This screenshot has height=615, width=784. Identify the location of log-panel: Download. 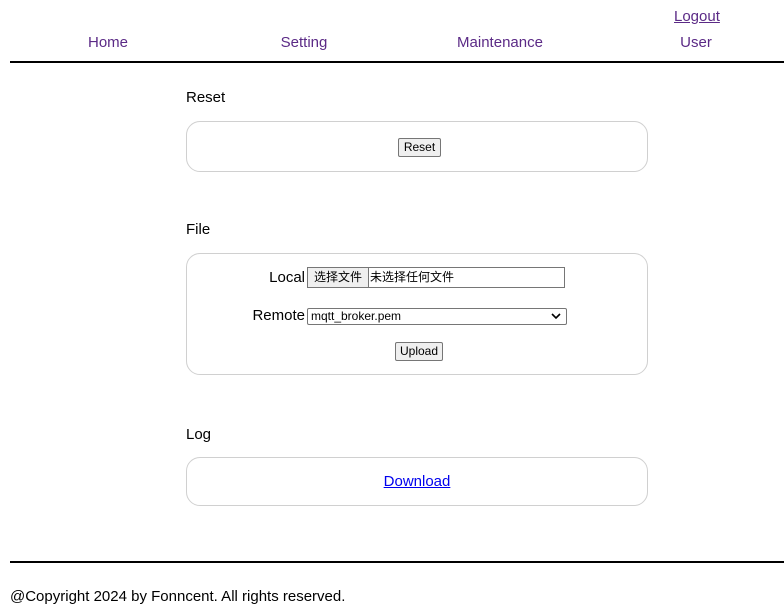
(417, 481).